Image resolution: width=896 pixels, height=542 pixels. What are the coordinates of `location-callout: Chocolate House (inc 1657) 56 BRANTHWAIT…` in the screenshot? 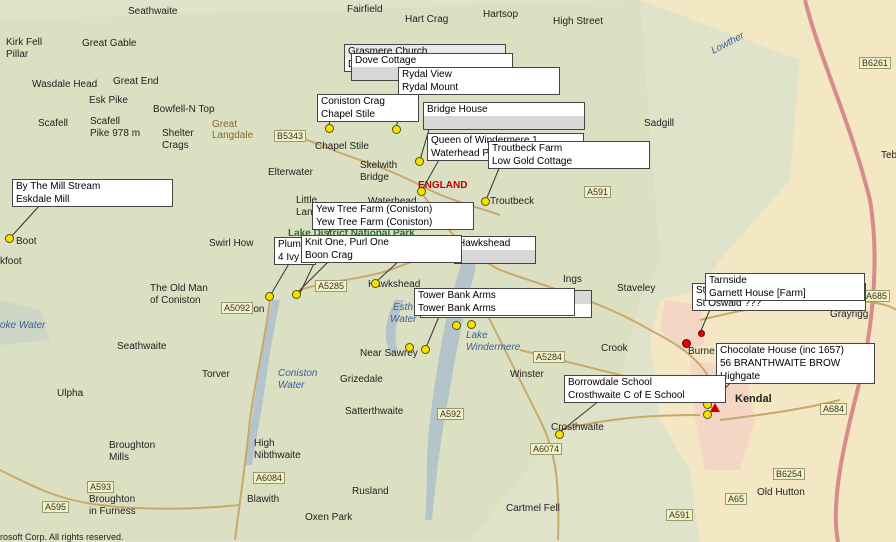 It's located at (795, 363).